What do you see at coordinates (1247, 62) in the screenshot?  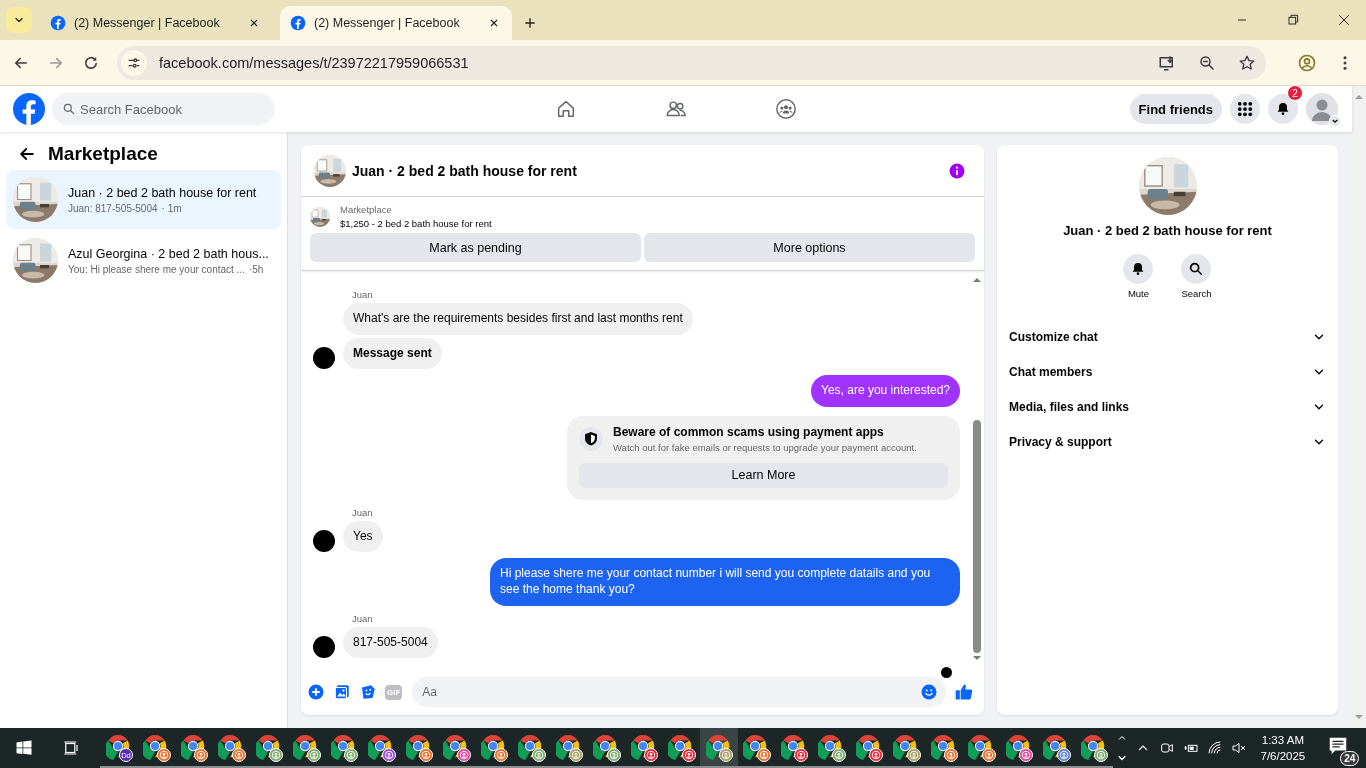 I see `star-icon` at bounding box center [1247, 62].